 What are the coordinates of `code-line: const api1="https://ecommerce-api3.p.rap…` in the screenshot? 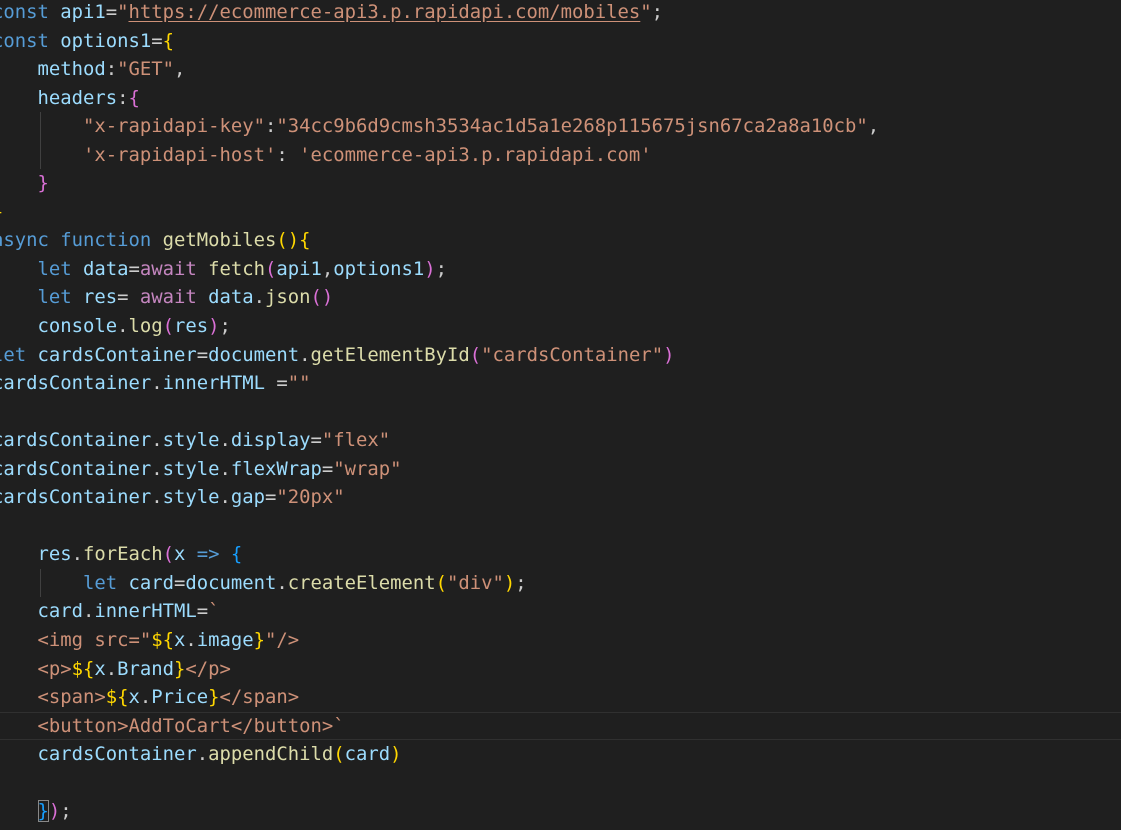 It's located at (439, 13).